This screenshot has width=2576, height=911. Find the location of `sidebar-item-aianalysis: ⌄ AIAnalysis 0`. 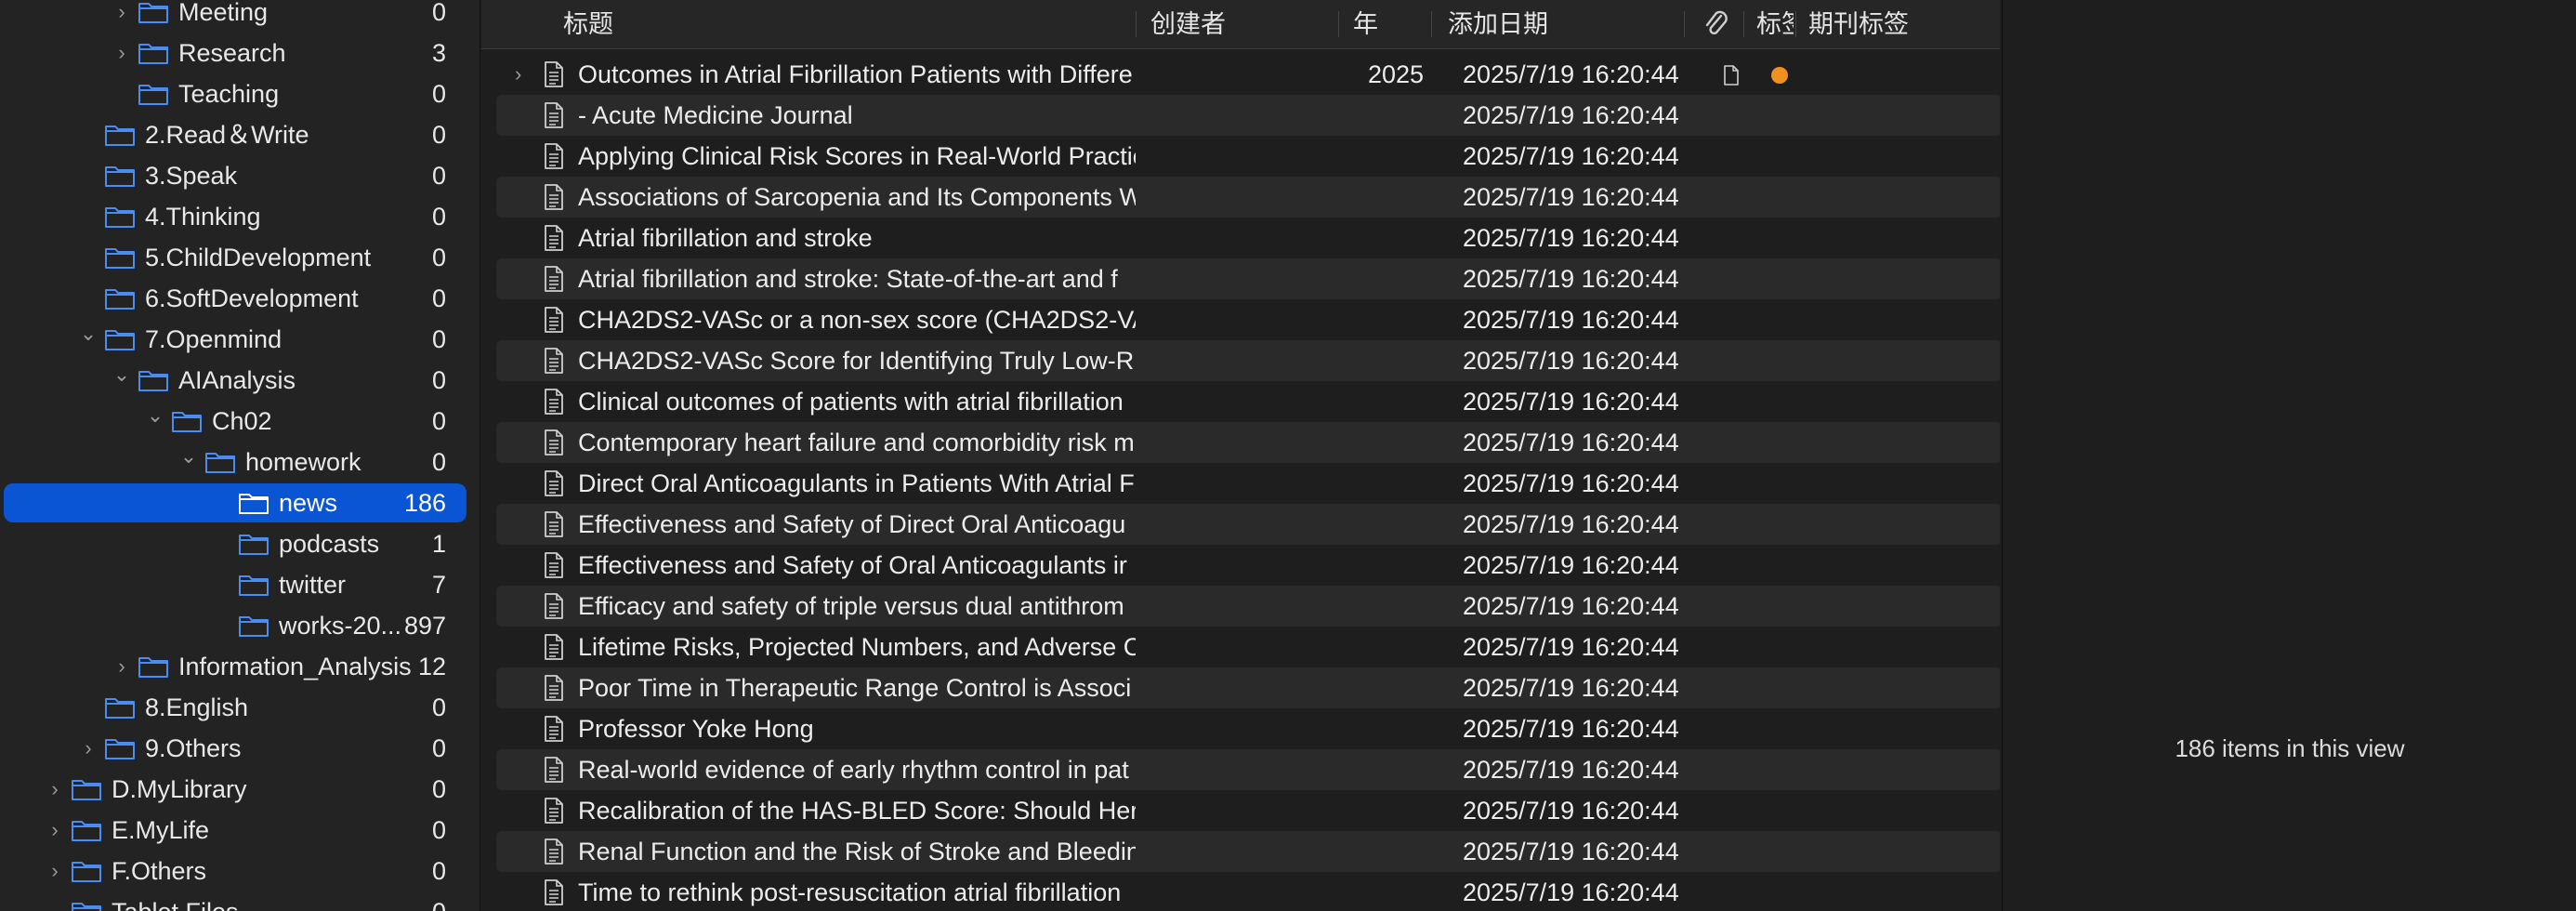

sidebar-item-aianalysis: ⌄ AIAnalysis 0 is located at coordinates (235, 380).